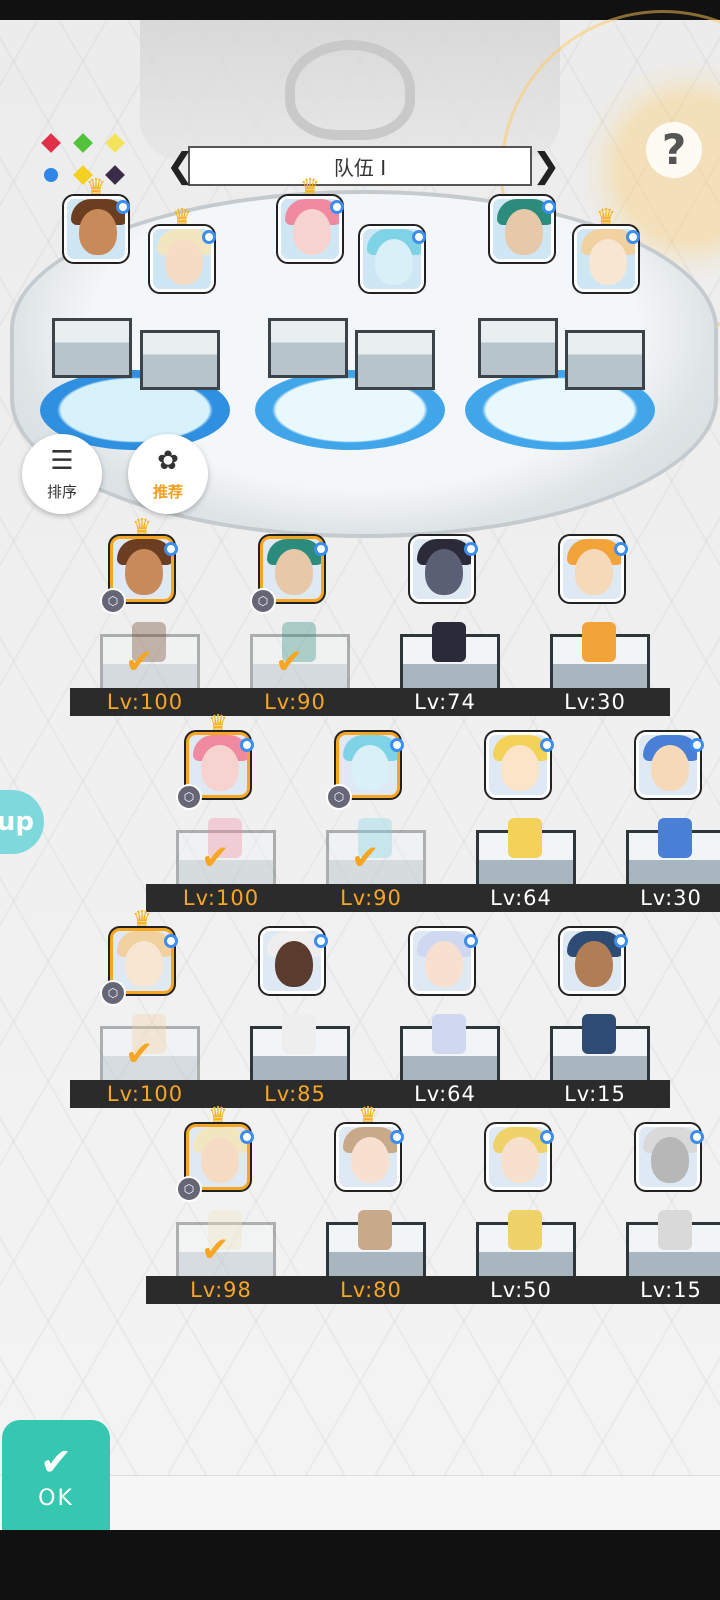 This screenshot has width=720, height=1600. I want to click on recommend-button: ✿ 推荐, so click(168, 474).